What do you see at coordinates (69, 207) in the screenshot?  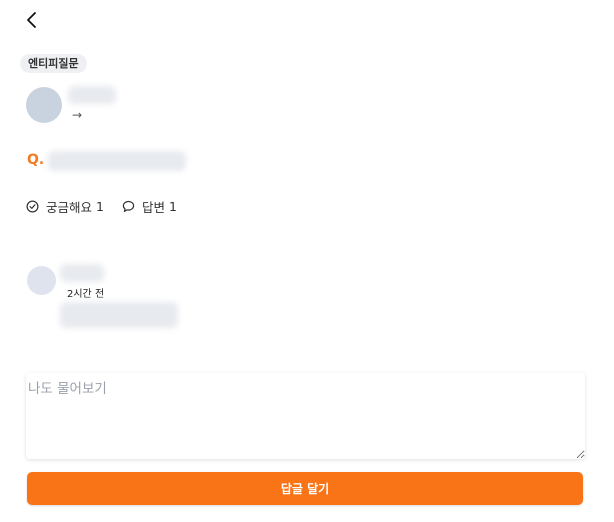 I see `curious-label: 궁금해요` at bounding box center [69, 207].